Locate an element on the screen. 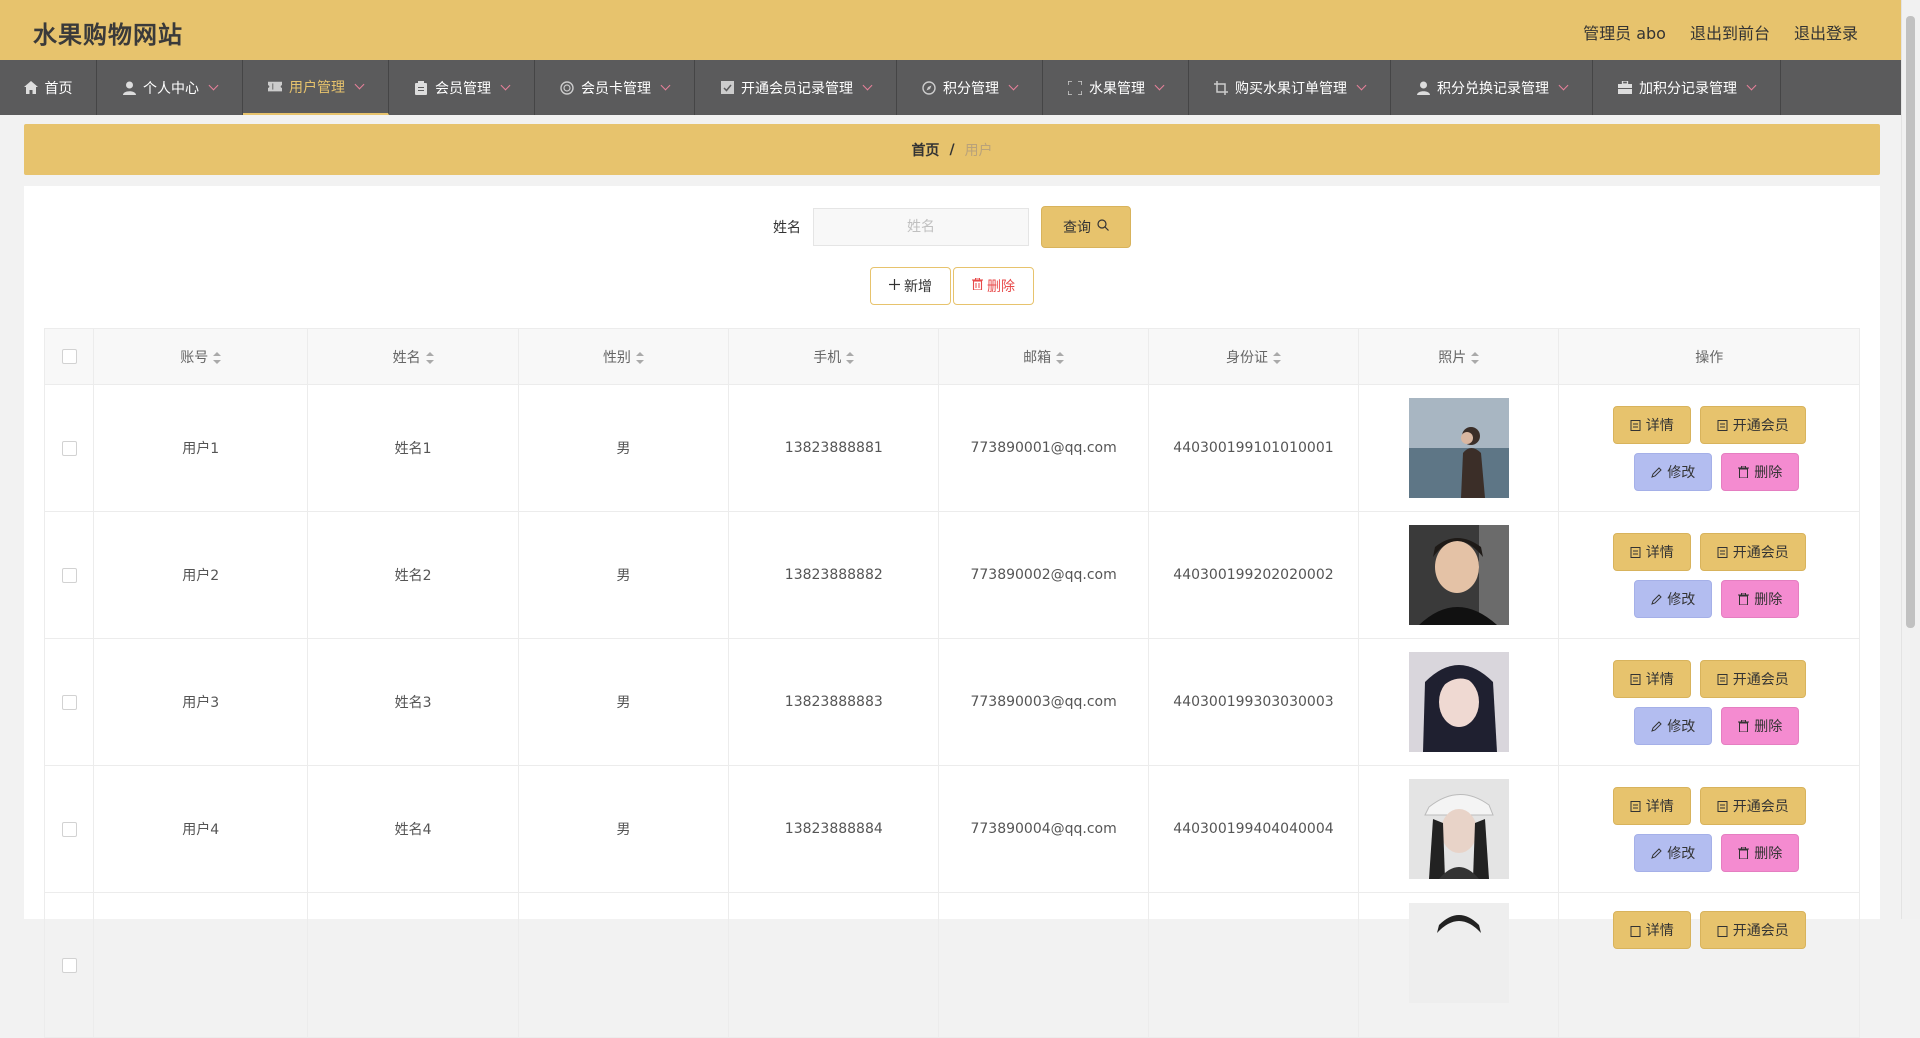 This screenshot has height=1038, width=1920. nav-item-membership-records: 开通会员记录管理 is located at coordinates (796, 87).